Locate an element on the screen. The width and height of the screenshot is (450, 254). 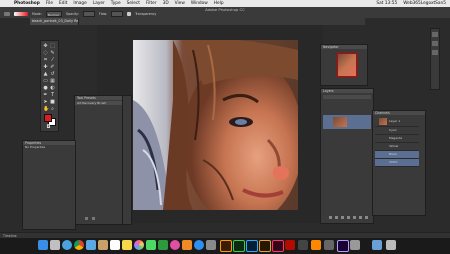
brush-tool-icon is located at coordinates (7, 14).